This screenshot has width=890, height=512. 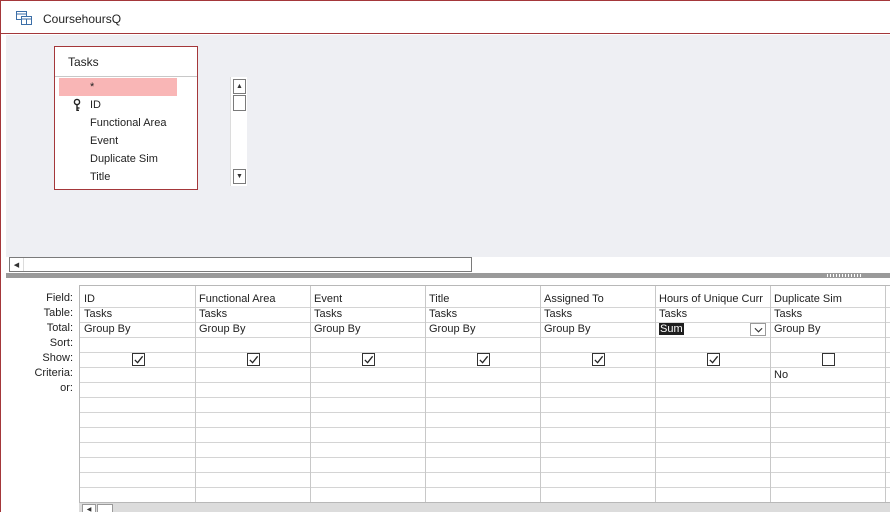 I want to click on document-tab: CoursehoursQ, so click(x=445, y=17).